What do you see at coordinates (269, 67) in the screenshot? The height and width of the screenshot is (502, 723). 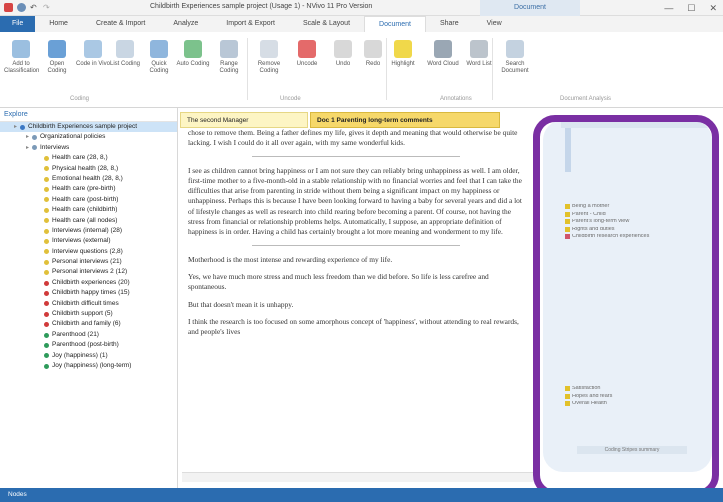 I see `ribbon-button-label: Remove Coding` at bounding box center [269, 67].